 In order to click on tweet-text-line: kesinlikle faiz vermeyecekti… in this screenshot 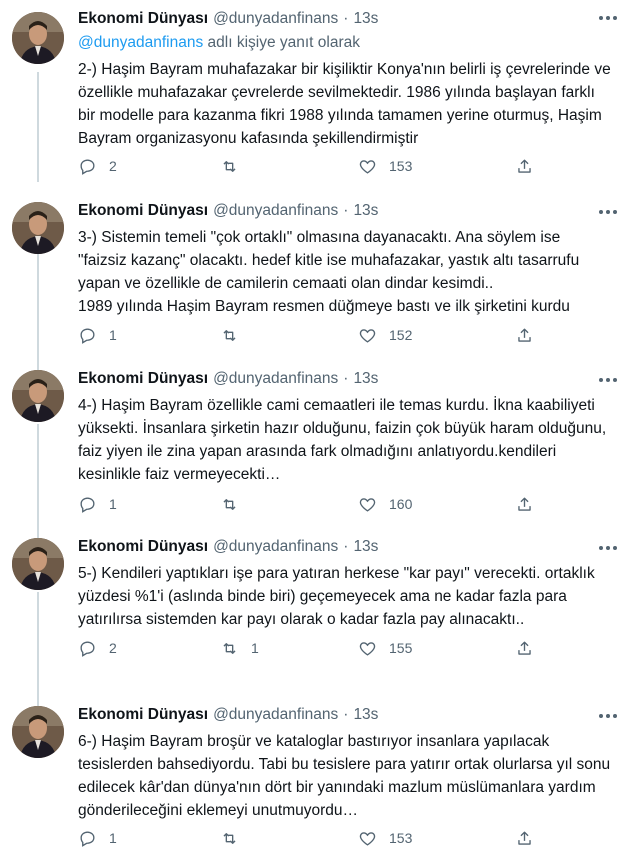, I will do `click(179, 474)`.